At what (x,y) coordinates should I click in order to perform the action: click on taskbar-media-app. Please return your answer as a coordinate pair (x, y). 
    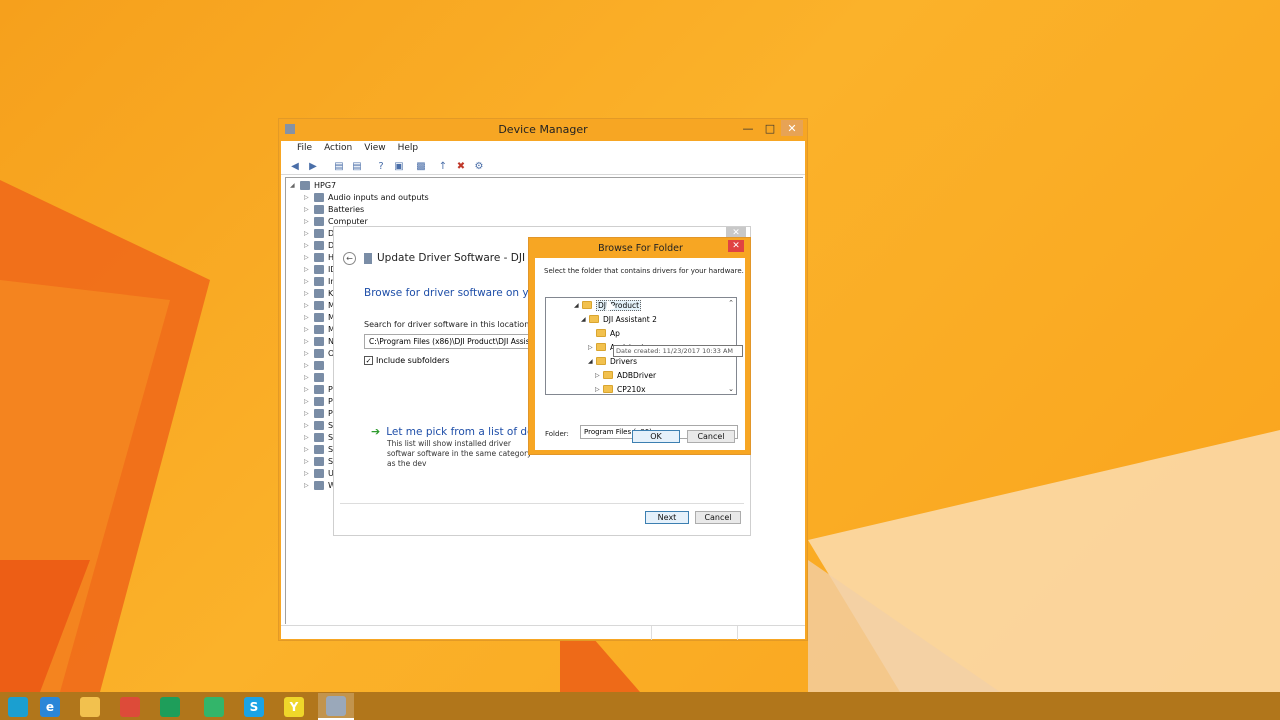
    Looking at the image, I should click on (214, 706).